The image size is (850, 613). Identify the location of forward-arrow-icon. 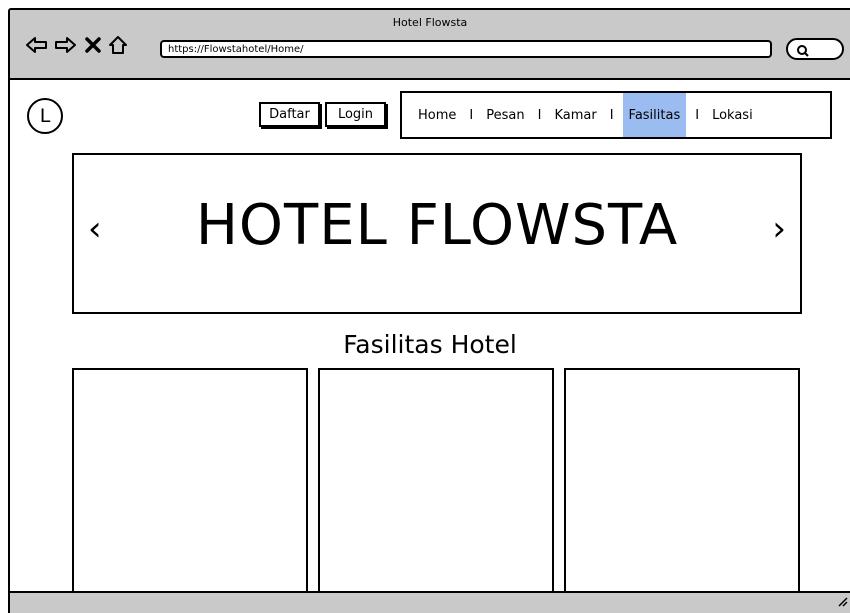
(65, 45).